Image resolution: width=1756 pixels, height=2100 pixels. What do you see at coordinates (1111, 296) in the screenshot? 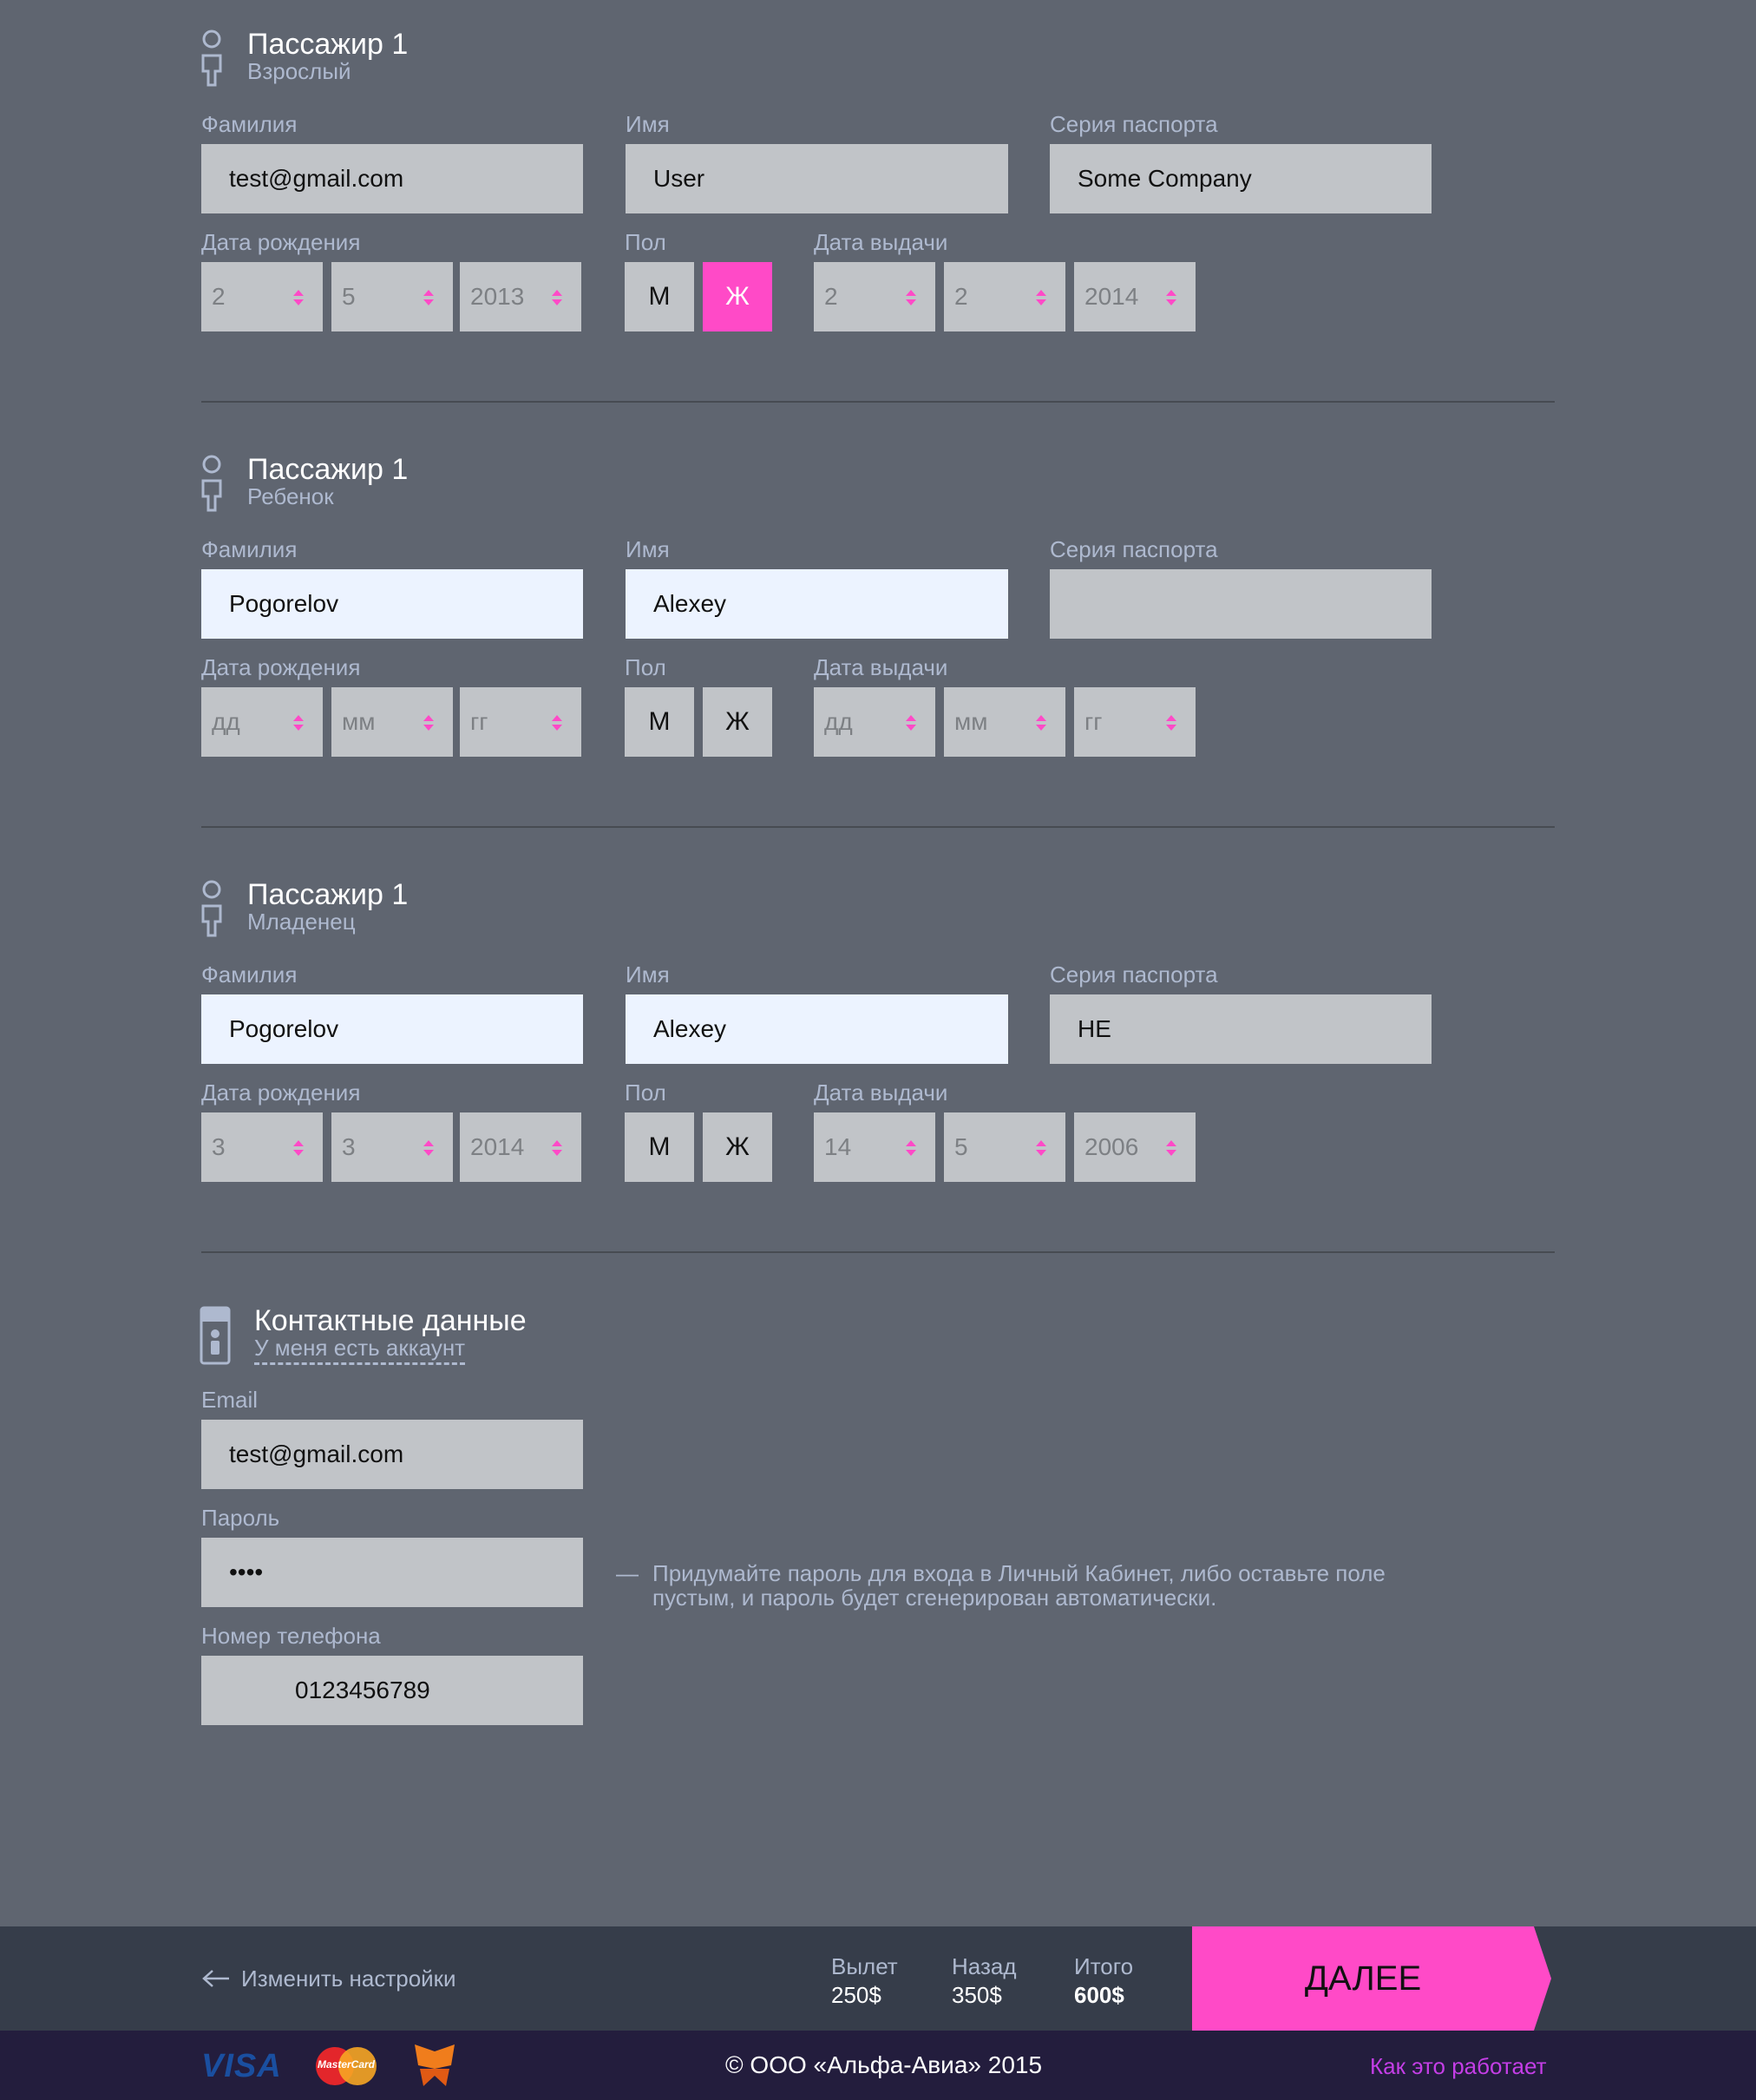
I see `issue-date-value: 2014` at bounding box center [1111, 296].